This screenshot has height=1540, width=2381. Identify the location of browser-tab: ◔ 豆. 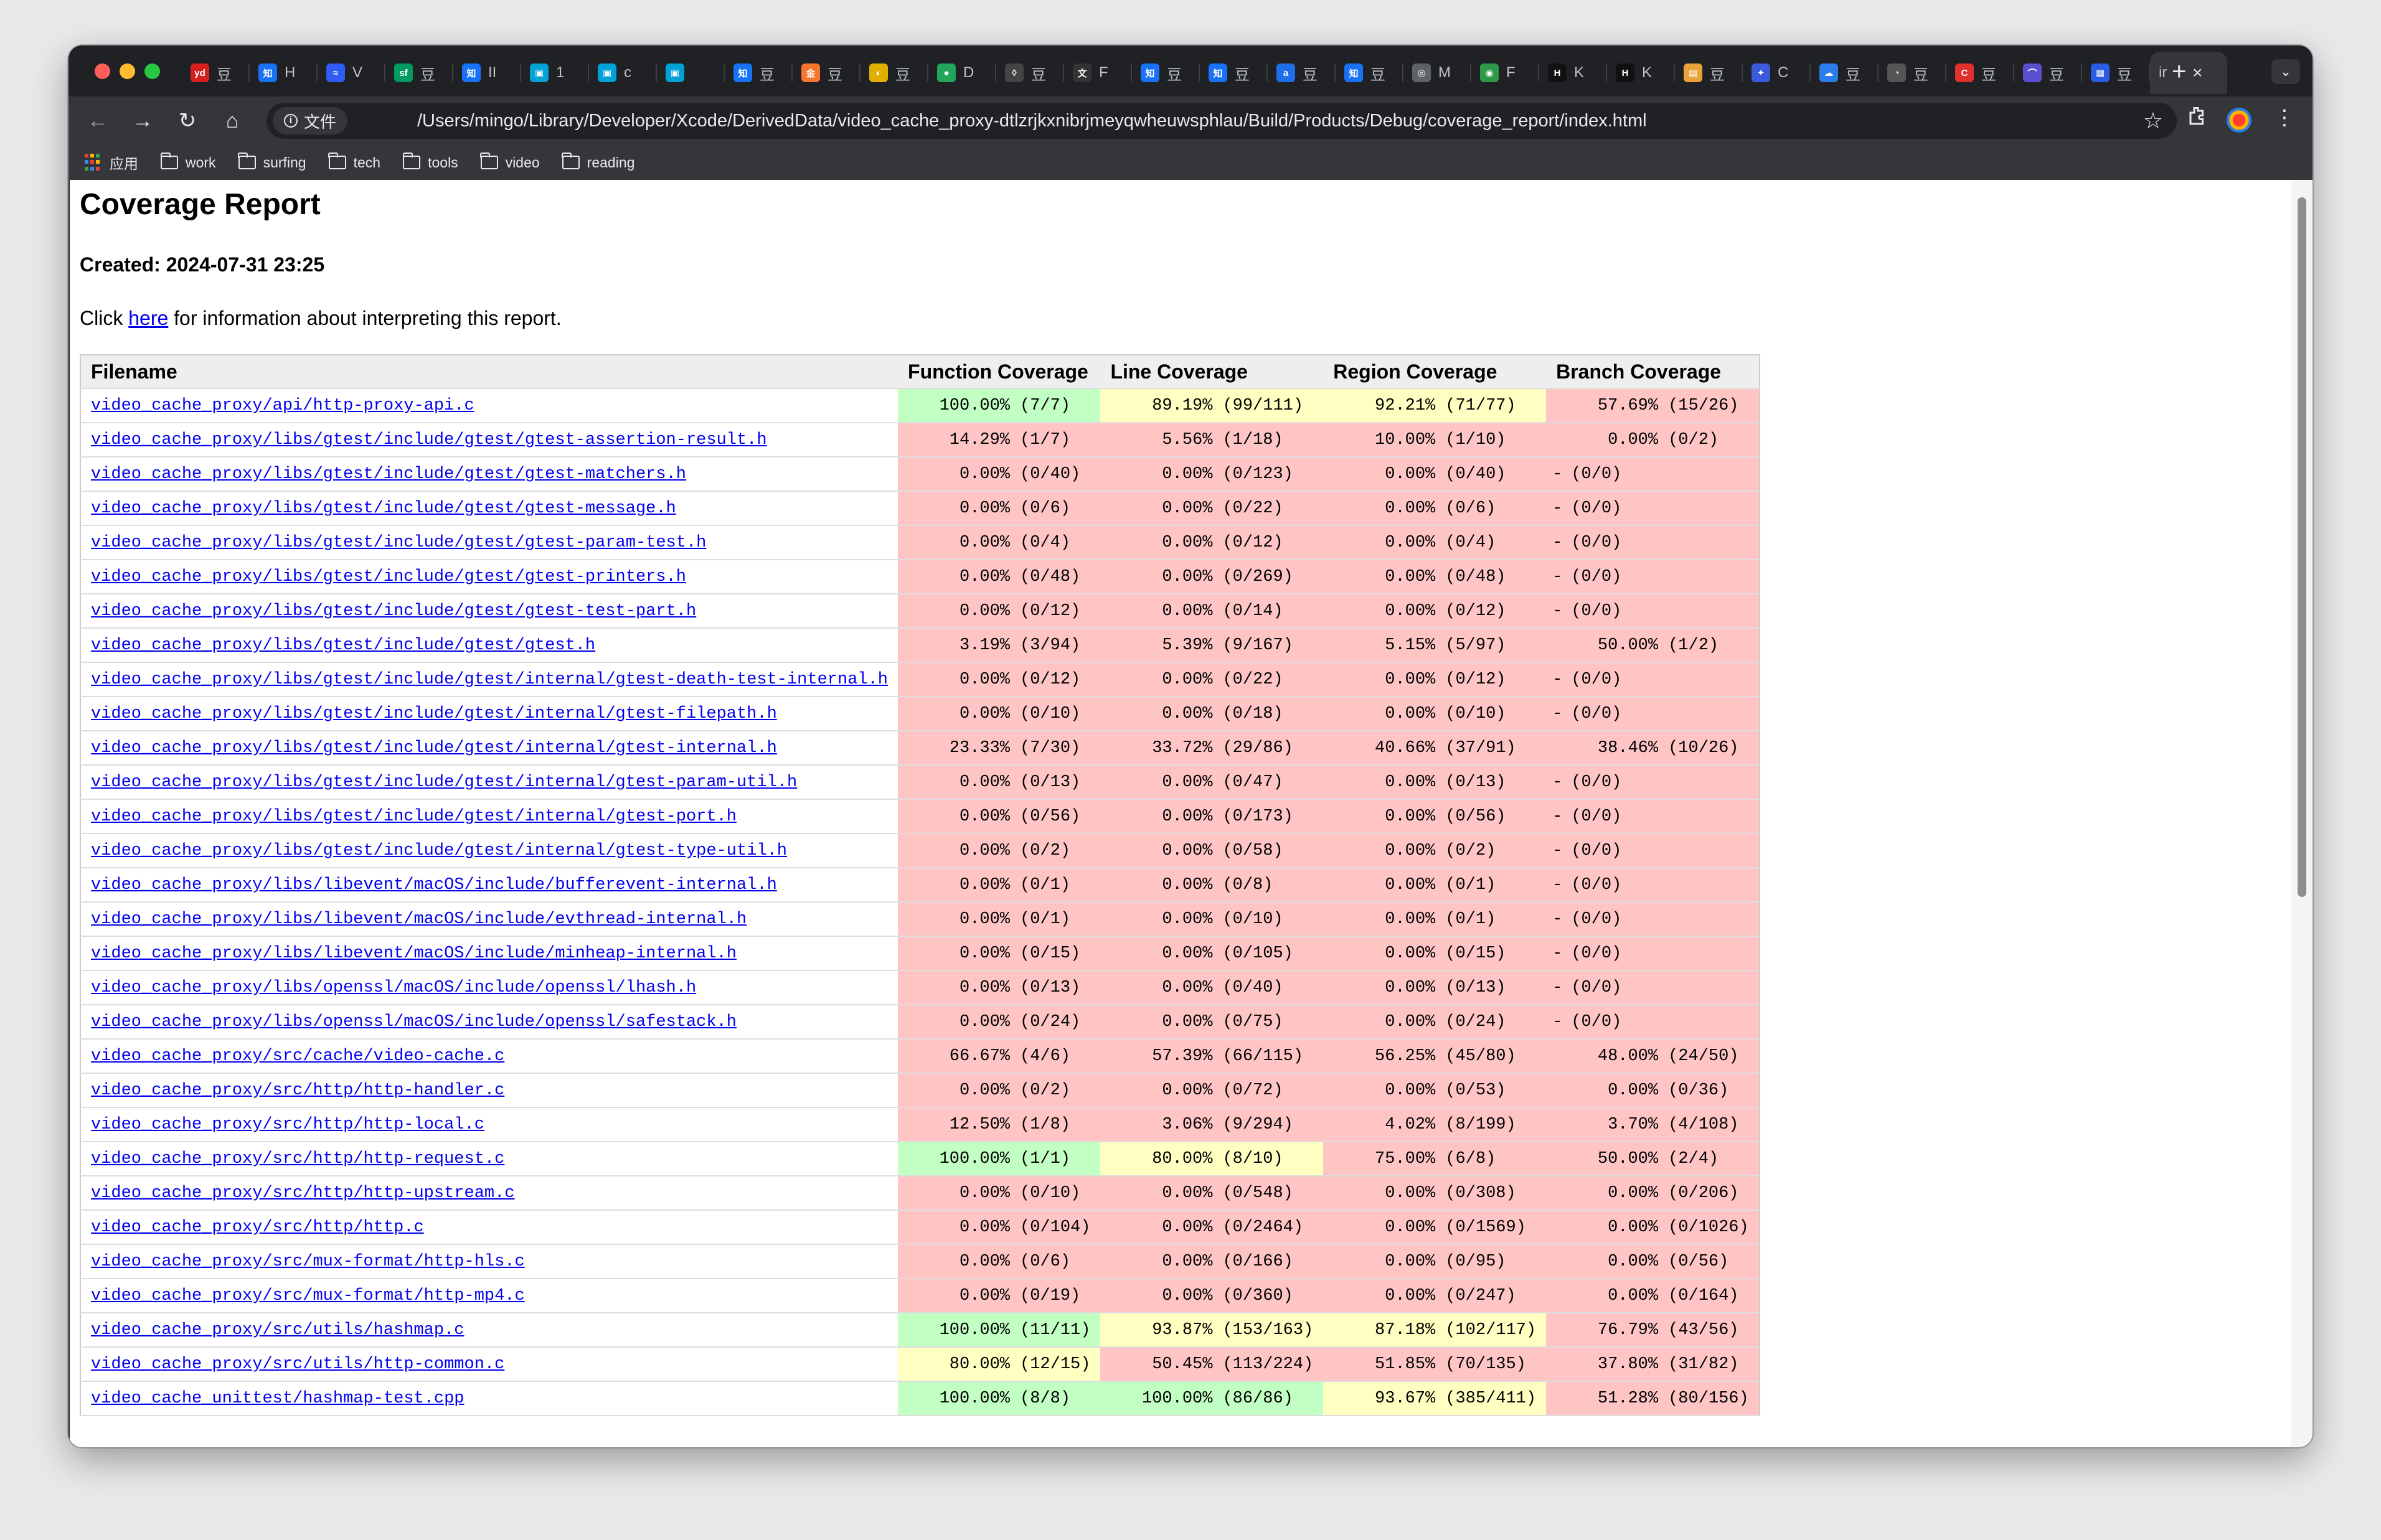
(1912, 73).